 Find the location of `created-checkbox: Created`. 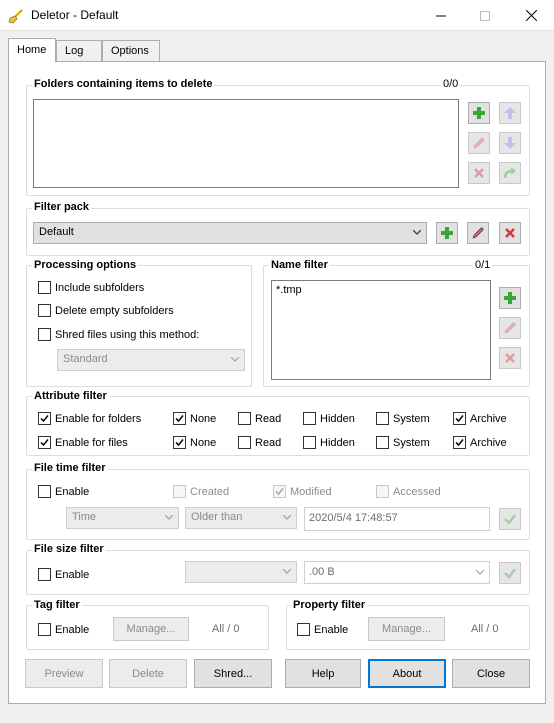

created-checkbox: Created is located at coordinates (201, 491).